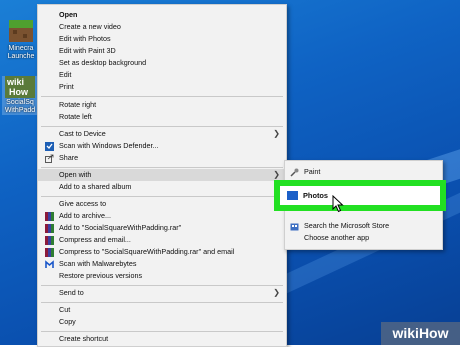 The height and width of the screenshot is (347, 460). I want to click on menu-item-label: Edit with Paint 3D, so click(87, 50).